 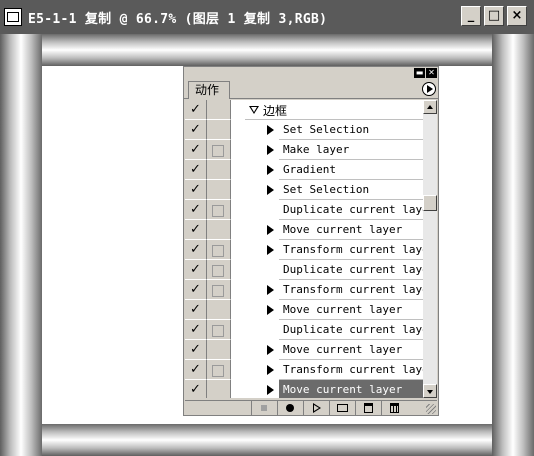 I want to click on palette-toolbar, so click(x=311, y=407).